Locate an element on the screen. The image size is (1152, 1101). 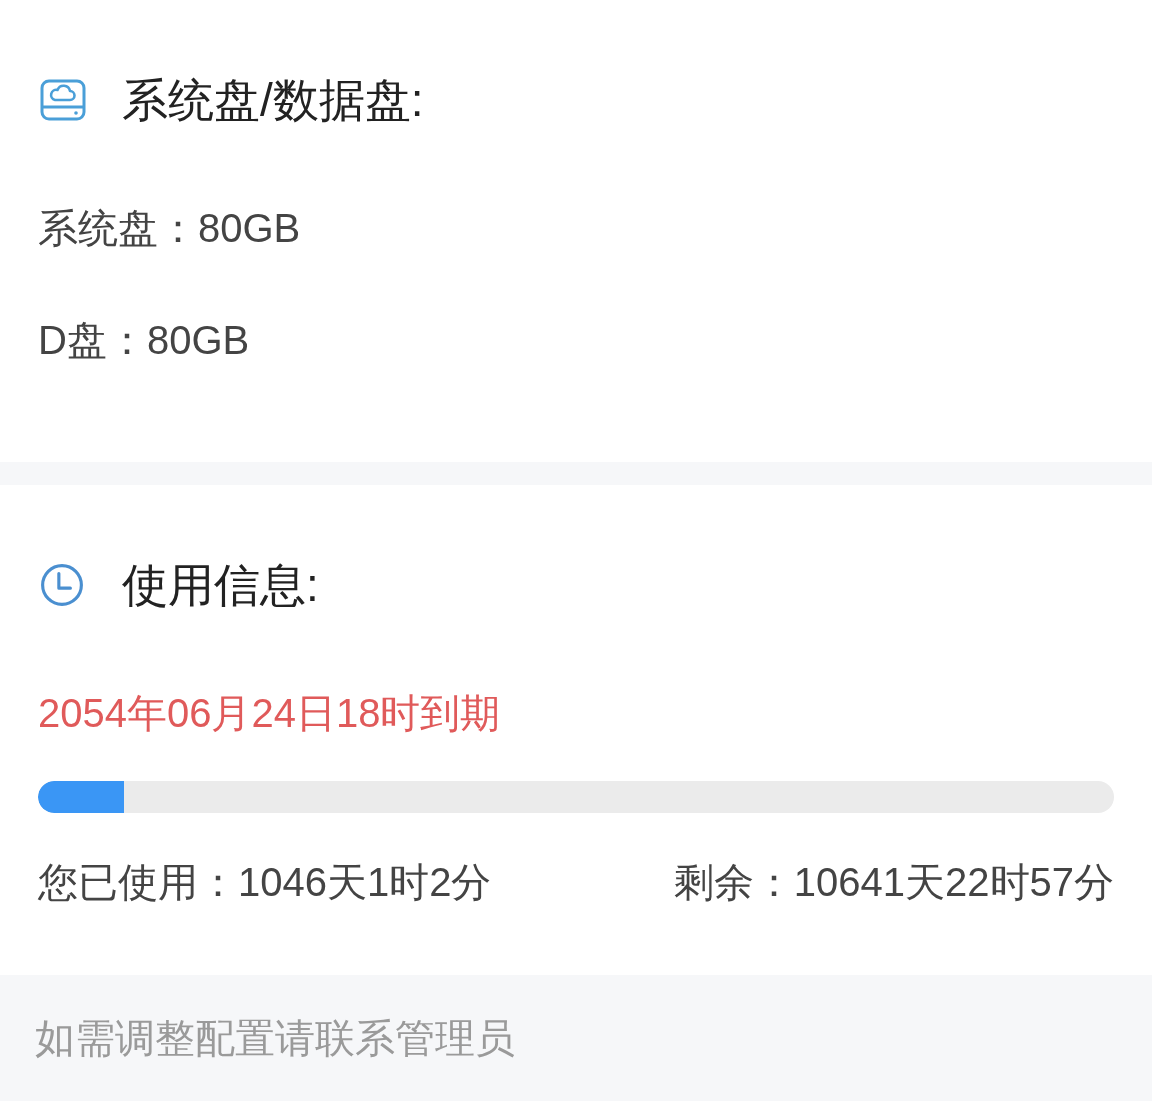
section-title: 系统盘/数据盘: is located at coordinates (273, 100).